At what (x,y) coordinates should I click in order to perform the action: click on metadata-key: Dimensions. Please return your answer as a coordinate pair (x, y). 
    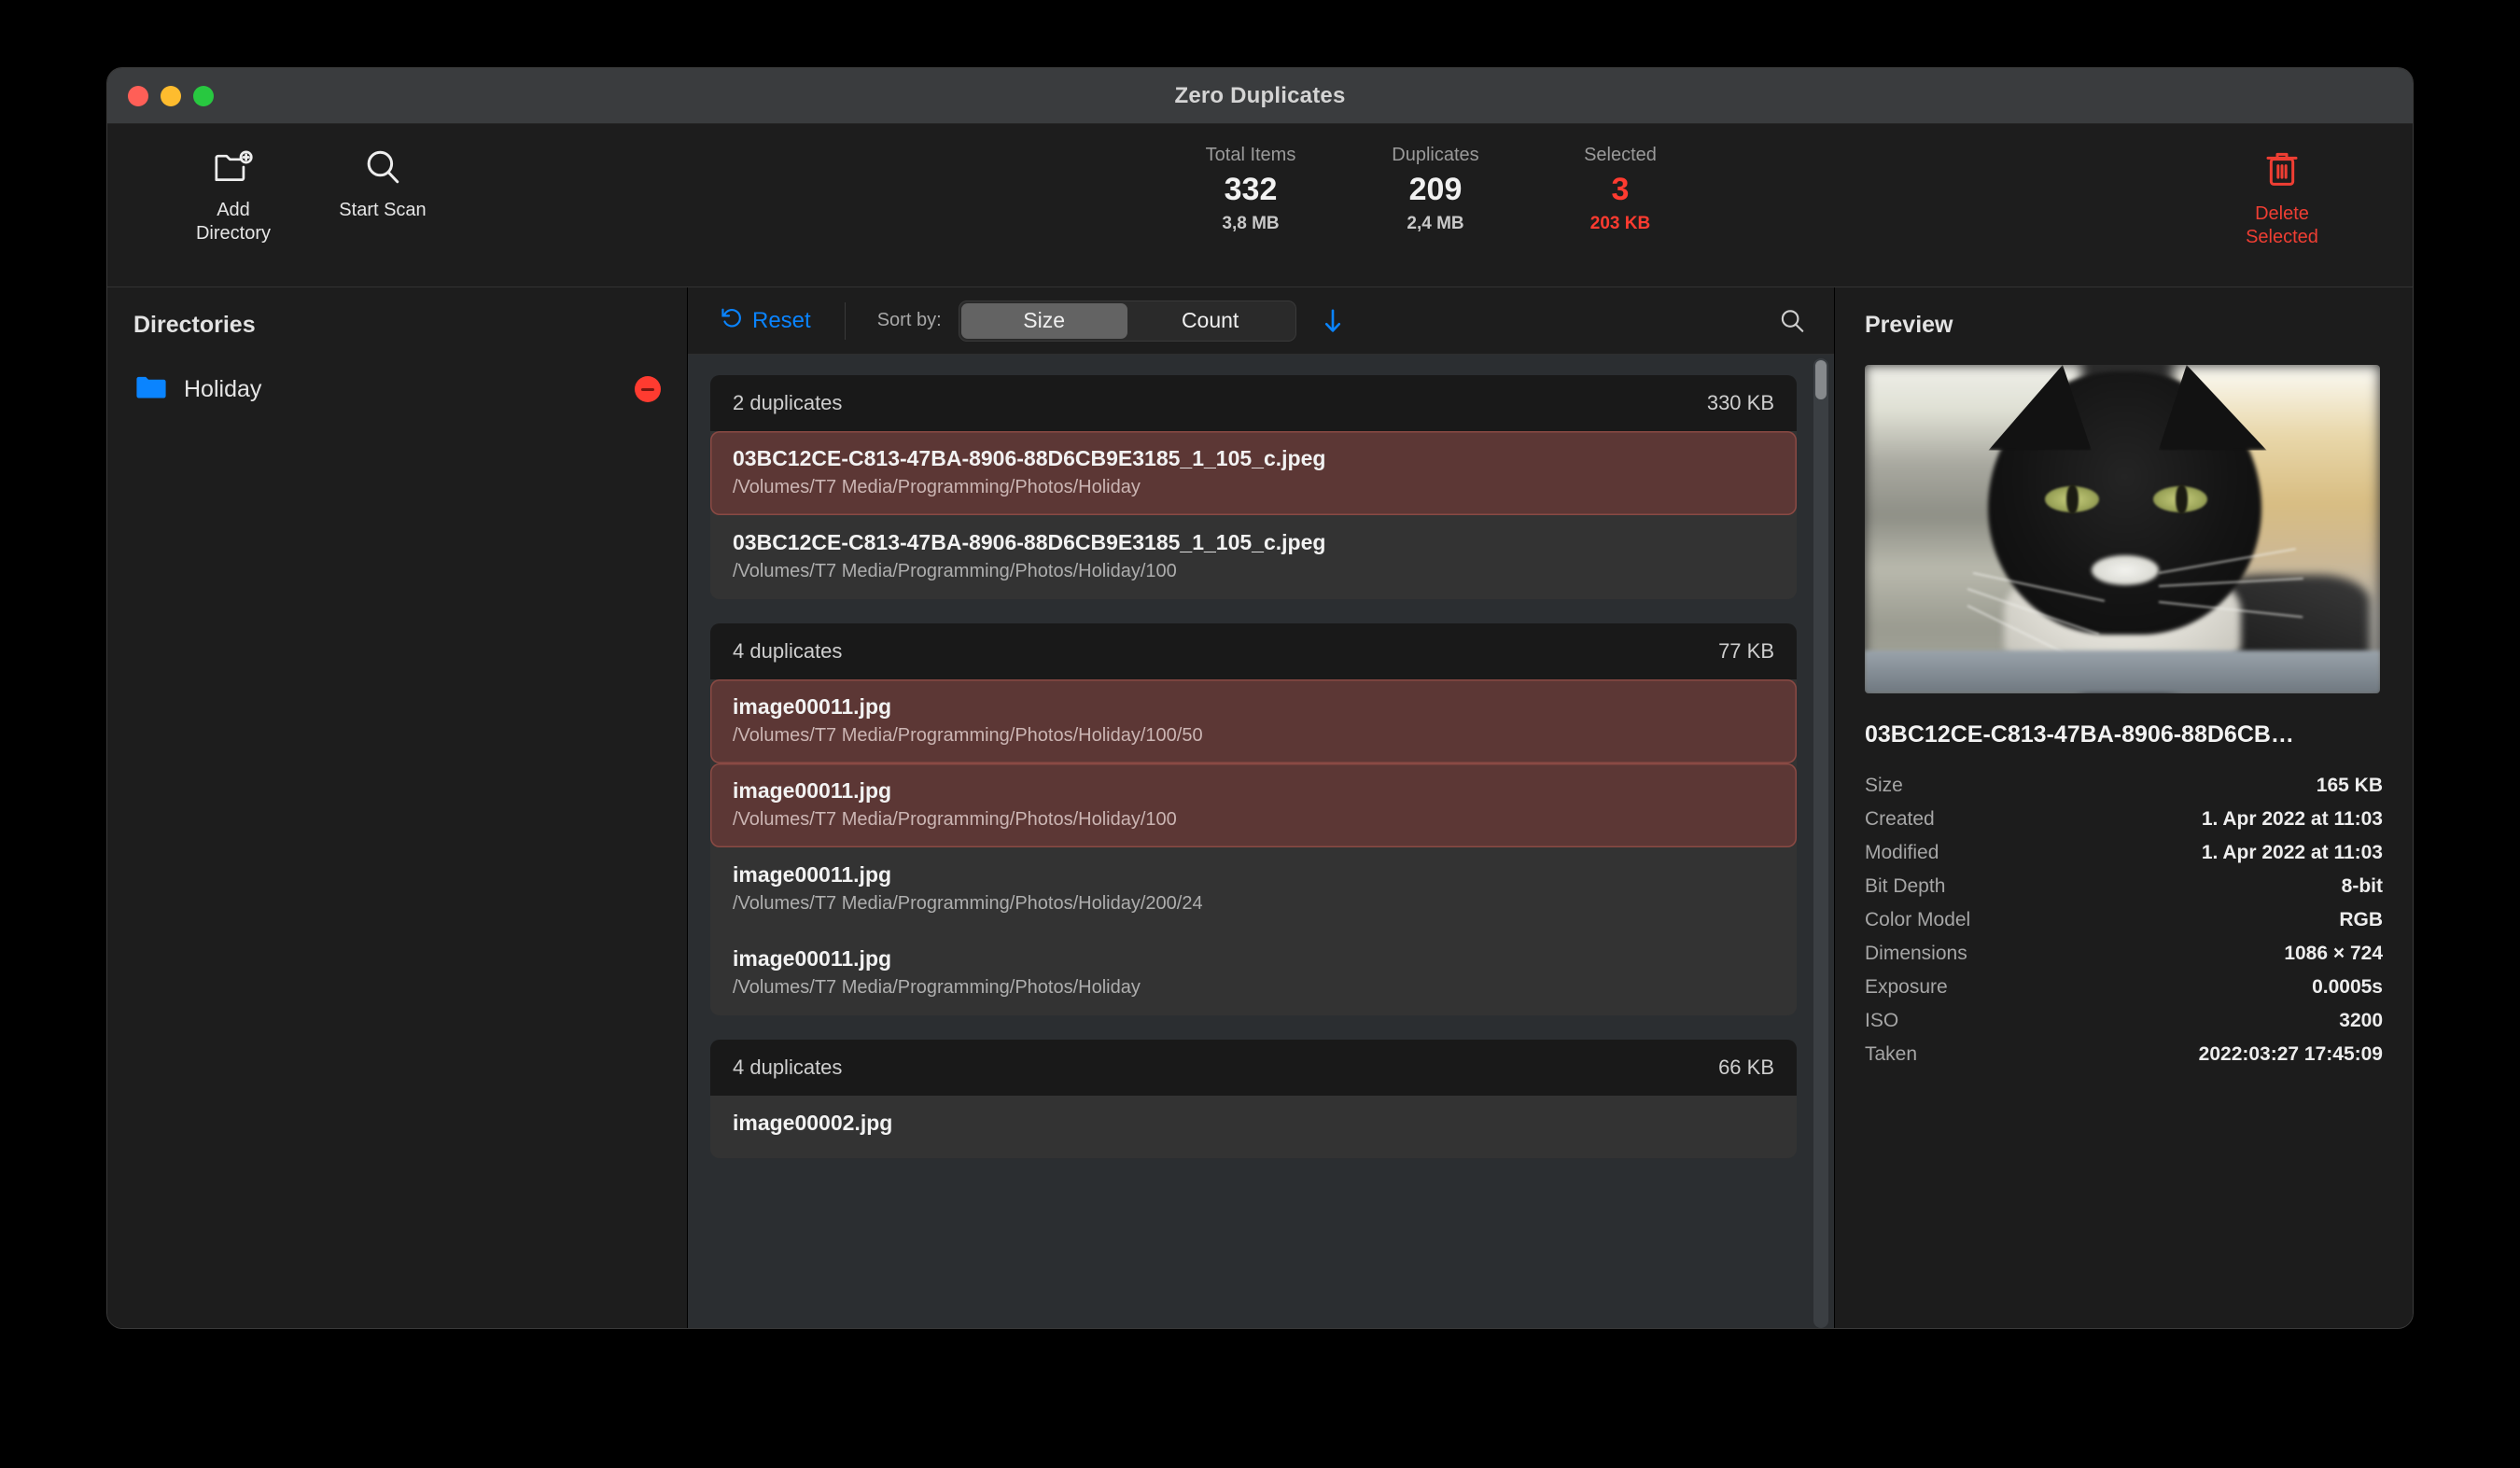
    Looking at the image, I should click on (1916, 953).